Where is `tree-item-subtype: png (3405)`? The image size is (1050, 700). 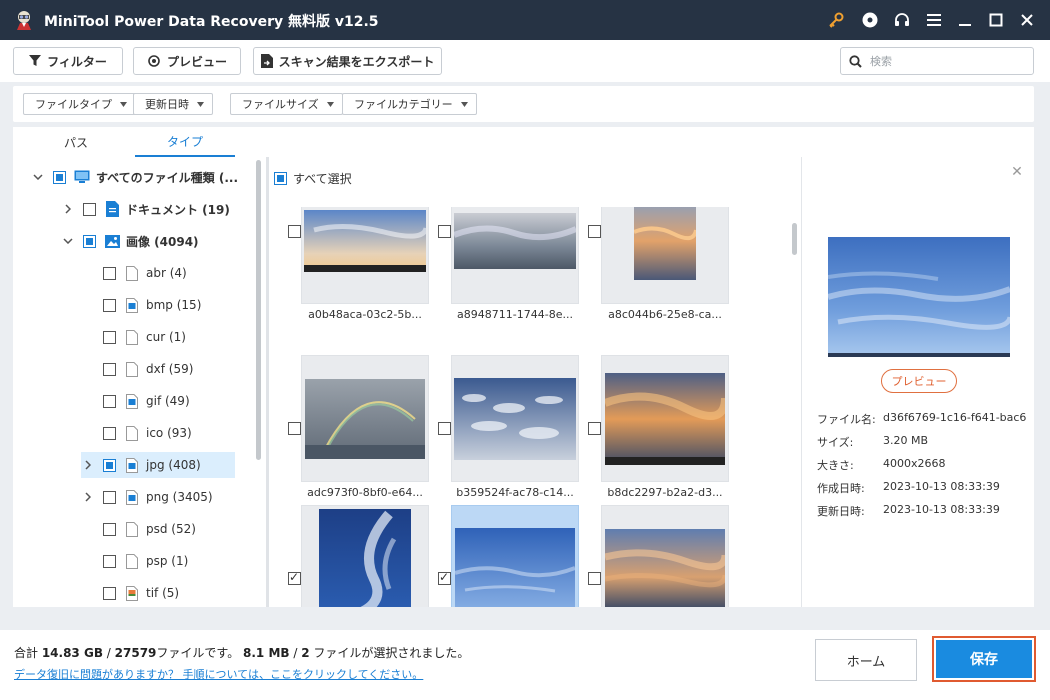 tree-item-subtype: png (3405) is located at coordinates (158, 497).